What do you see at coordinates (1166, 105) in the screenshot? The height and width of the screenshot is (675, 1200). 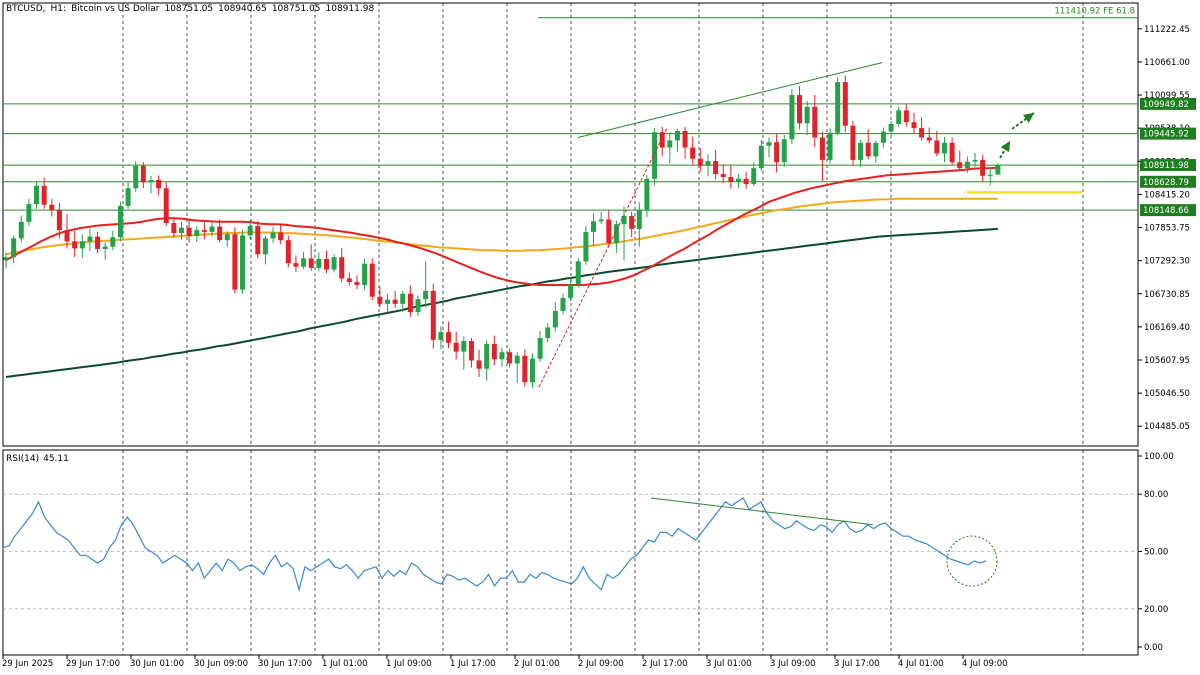 I see `level-price-tag-label: 109949.82` at bounding box center [1166, 105].